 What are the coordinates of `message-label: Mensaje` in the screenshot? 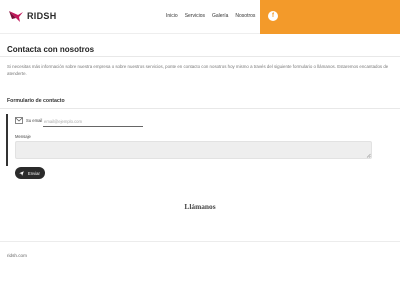 It's located at (23, 136).